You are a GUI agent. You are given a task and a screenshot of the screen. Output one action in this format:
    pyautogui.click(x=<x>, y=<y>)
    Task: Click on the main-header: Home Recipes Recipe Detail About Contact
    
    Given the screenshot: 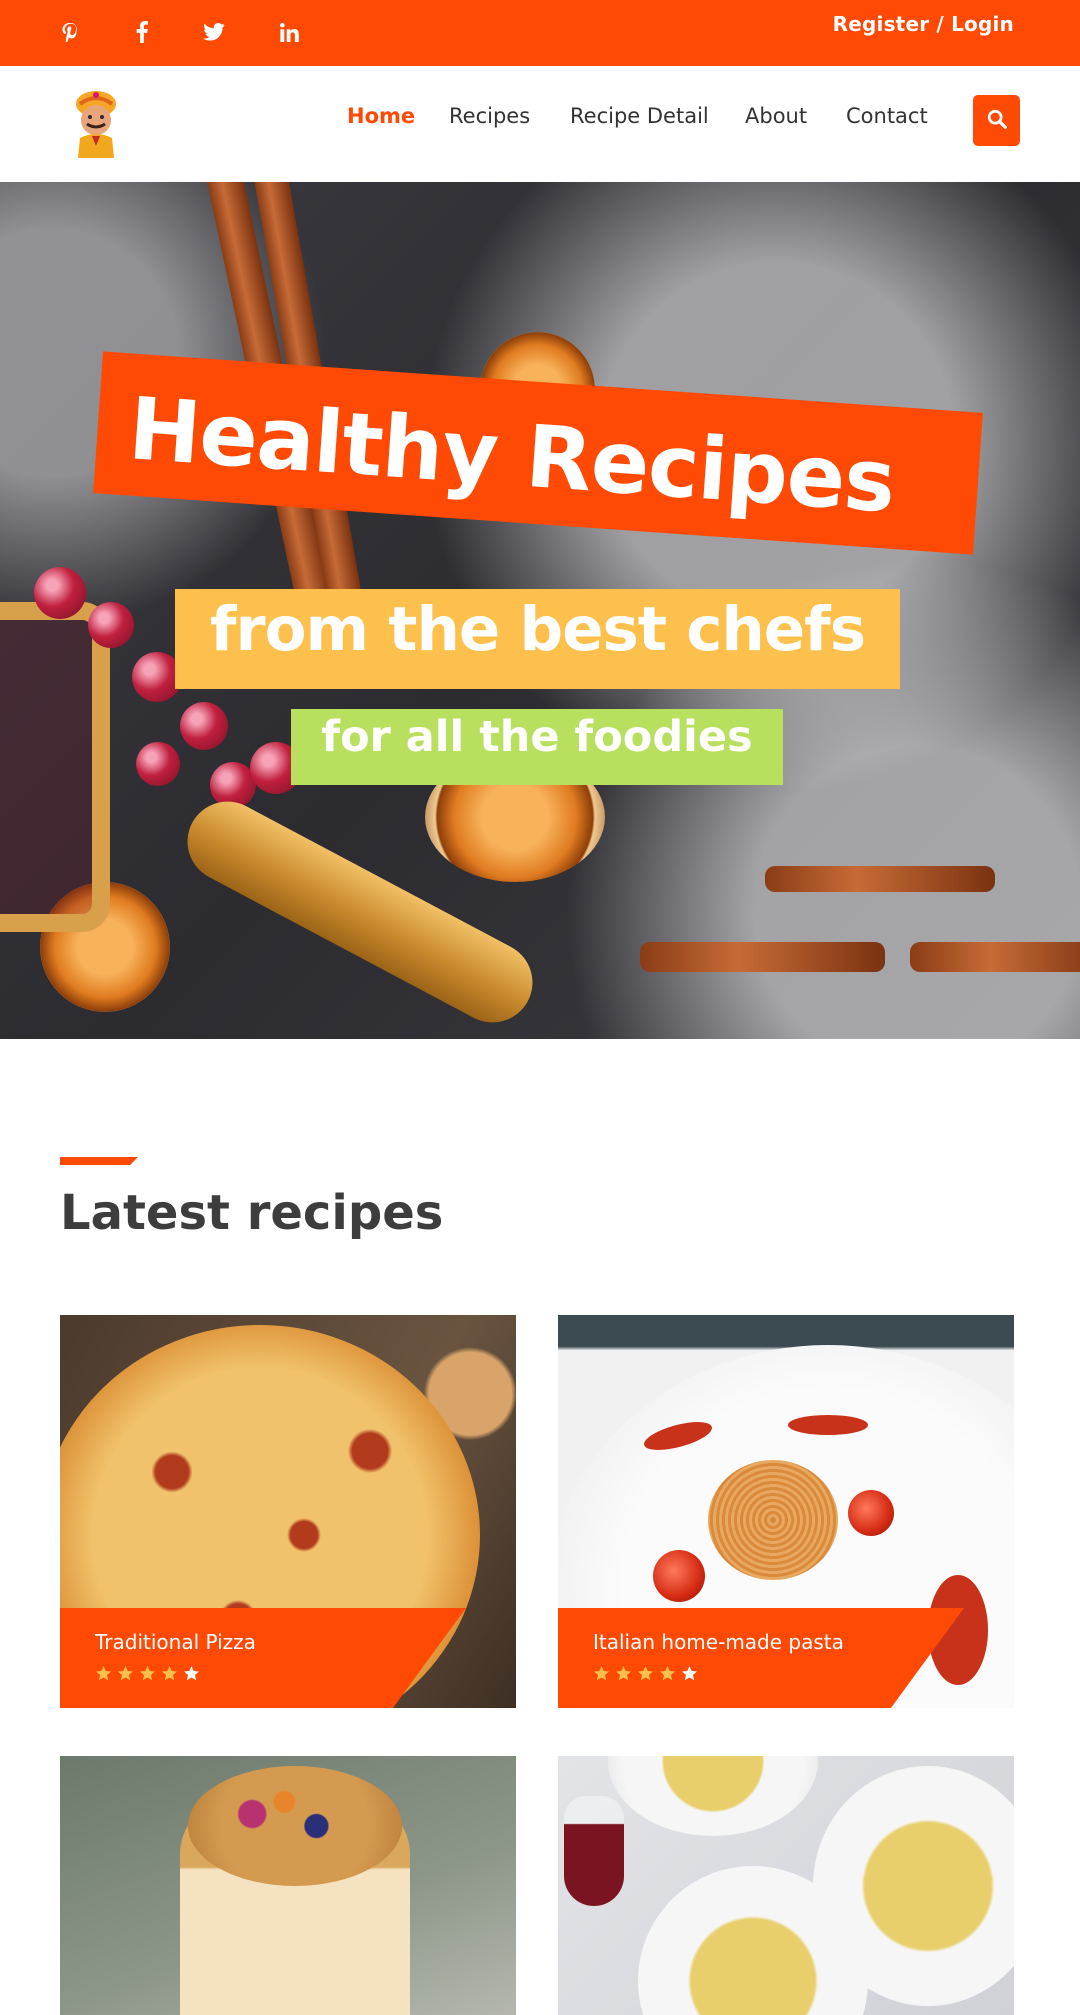 What is the action you would take?
    pyautogui.click(x=540, y=124)
    